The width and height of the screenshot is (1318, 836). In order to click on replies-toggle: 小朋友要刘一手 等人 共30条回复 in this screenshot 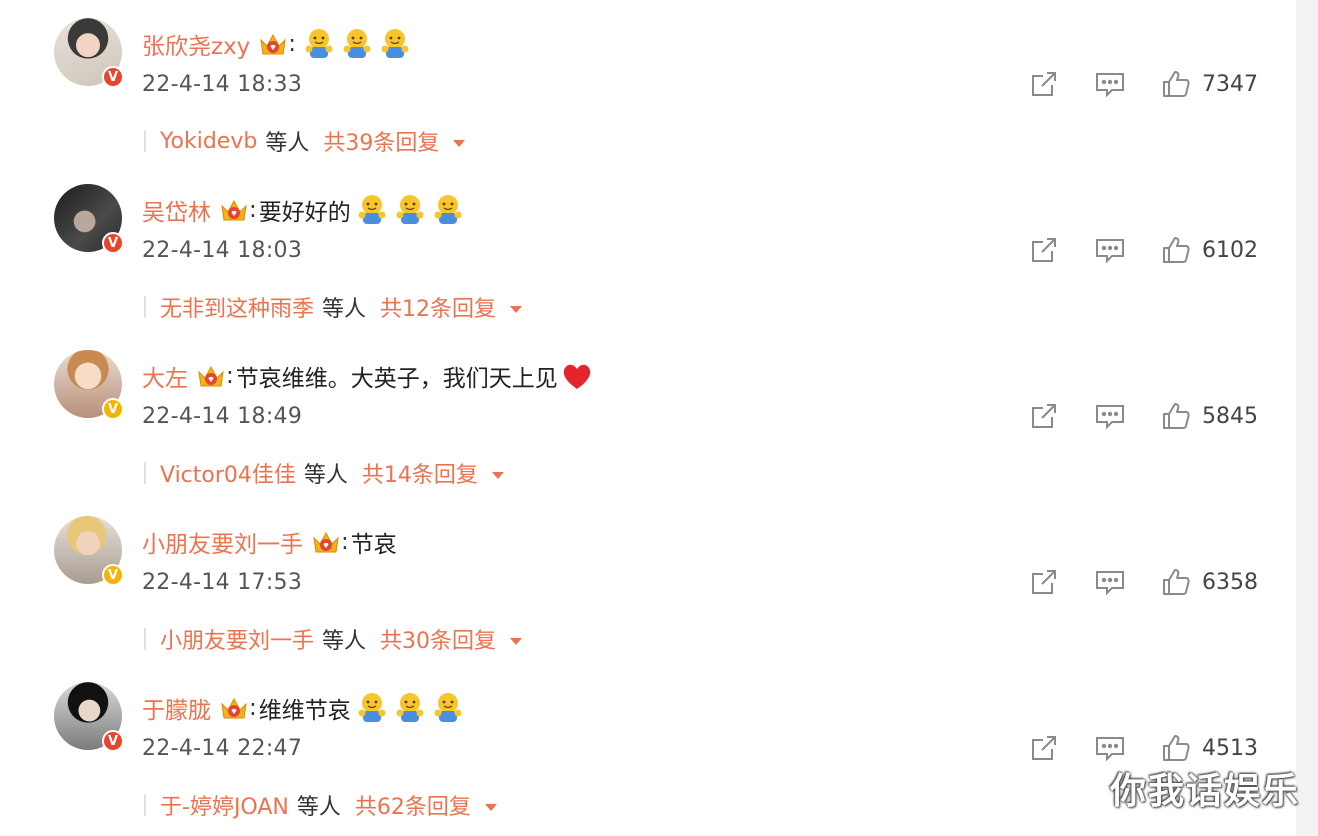, I will do `click(333, 639)`.